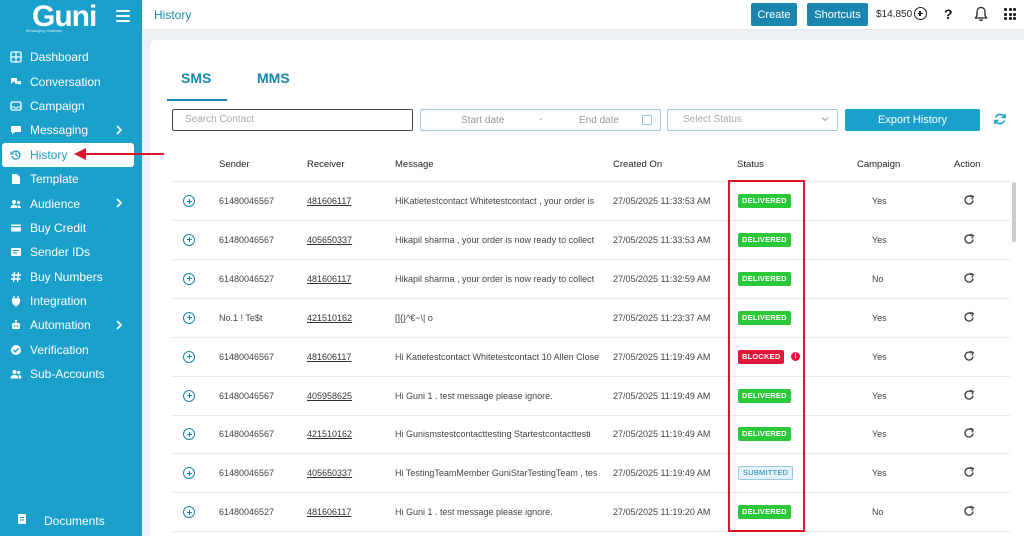 The height and width of the screenshot is (536, 1024). Describe the element at coordinates (71, 350) in the screenshot. I see `sidebar-item-verification: Verification` at that location.